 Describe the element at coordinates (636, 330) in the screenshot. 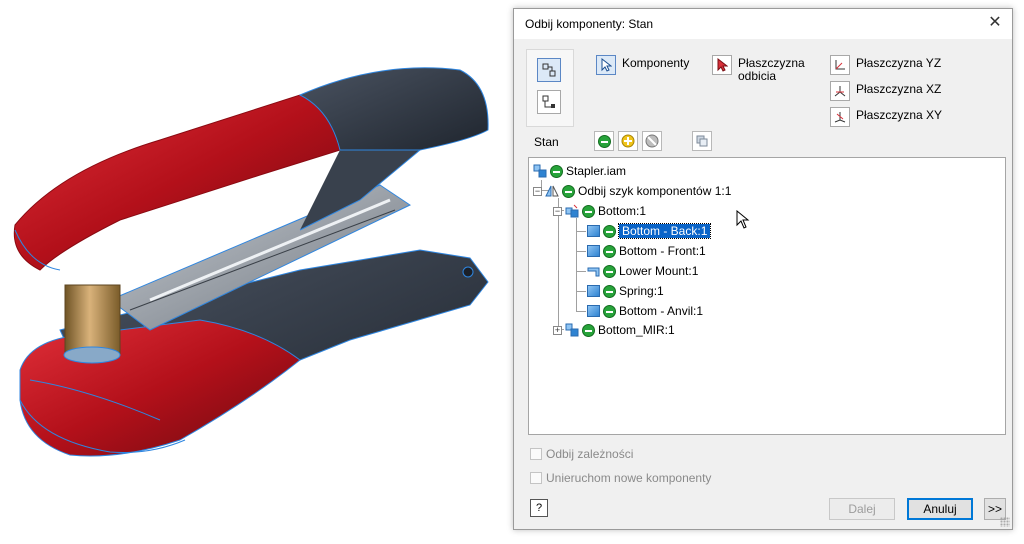

I see `tree-label: Bottom_MIR:1` at that location.